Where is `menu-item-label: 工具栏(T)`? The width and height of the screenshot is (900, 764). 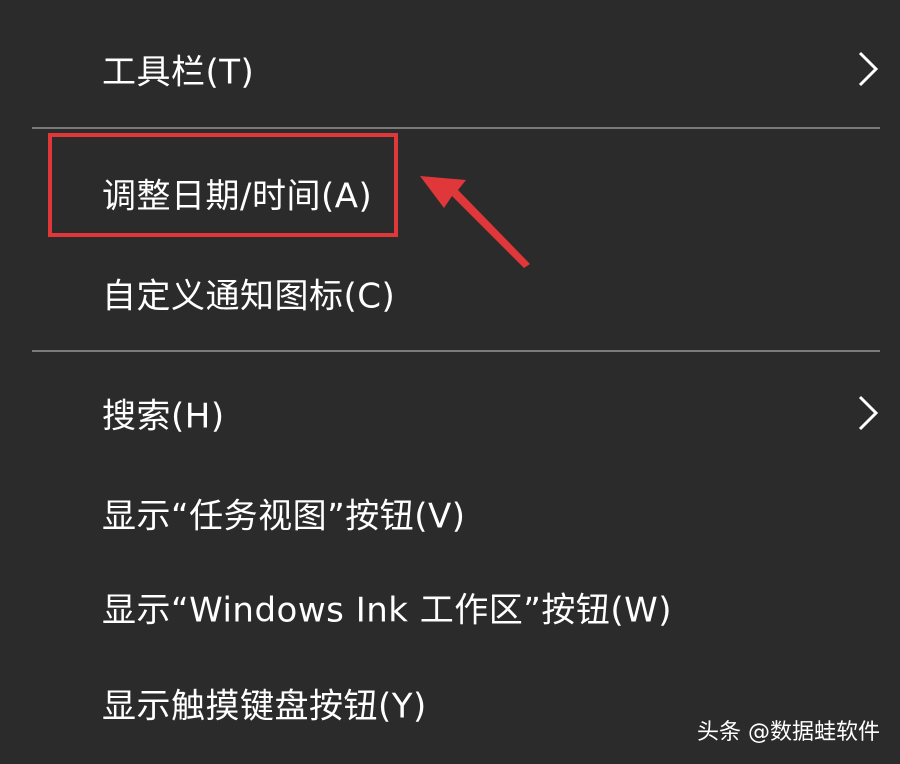 menu-item-label: 工具栏(T) is located at coordinates (178, 72).